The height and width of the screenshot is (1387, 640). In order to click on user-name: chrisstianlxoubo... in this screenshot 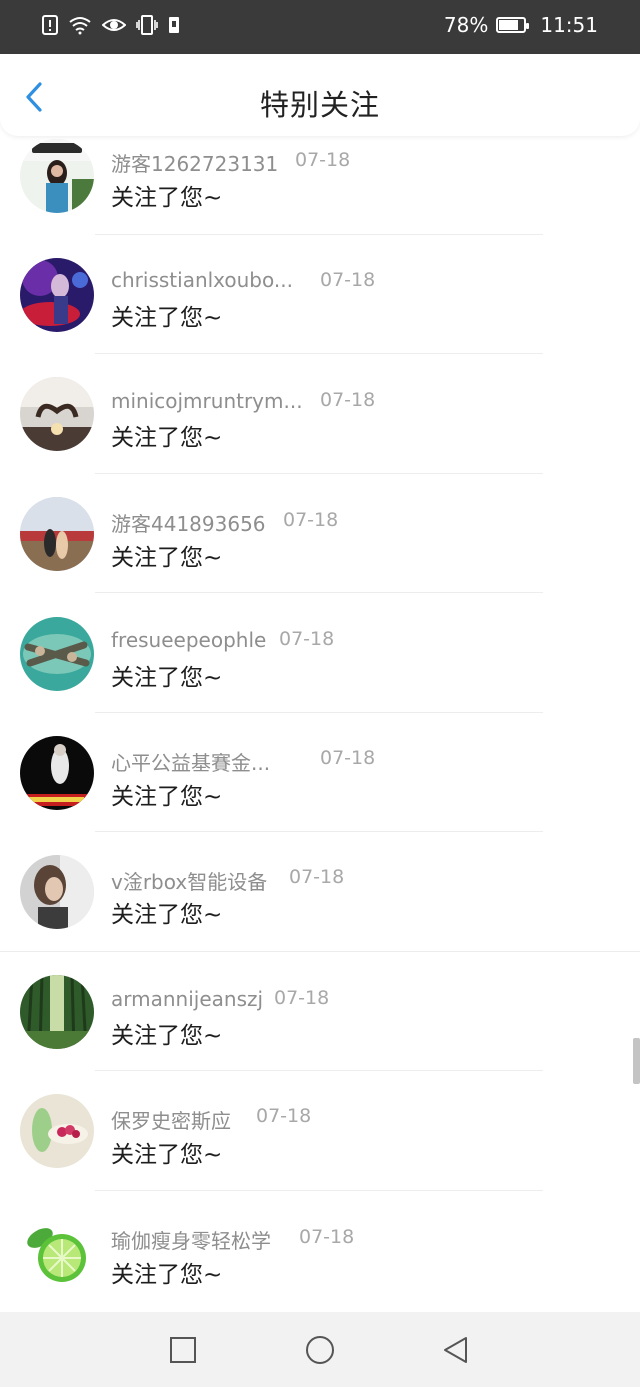, I will do `click(202, 280)`.